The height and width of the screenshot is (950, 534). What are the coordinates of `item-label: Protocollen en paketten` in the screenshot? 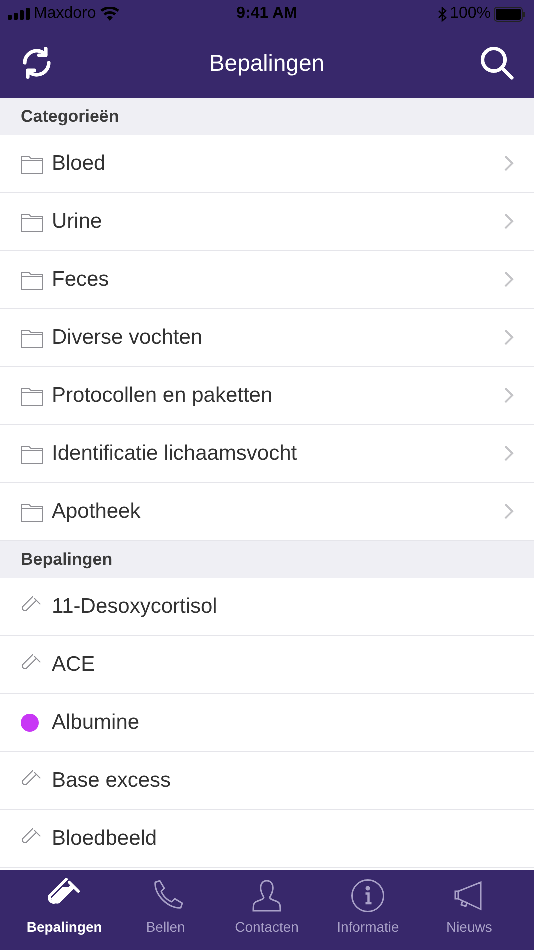 It's located at (163, 395).